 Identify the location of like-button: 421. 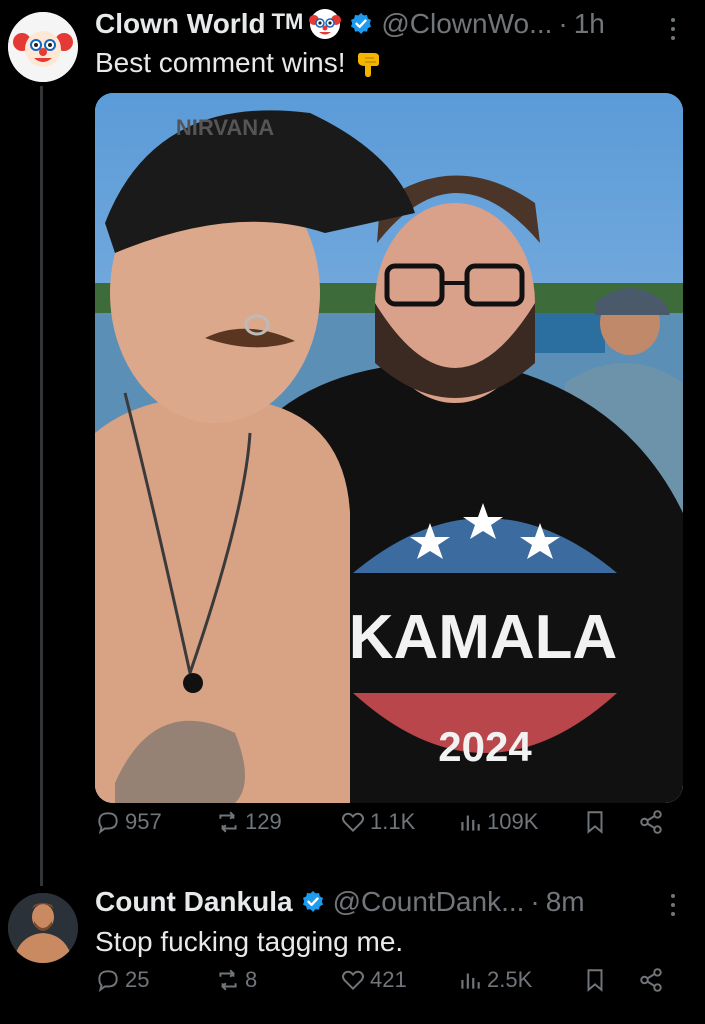
(373, 980).